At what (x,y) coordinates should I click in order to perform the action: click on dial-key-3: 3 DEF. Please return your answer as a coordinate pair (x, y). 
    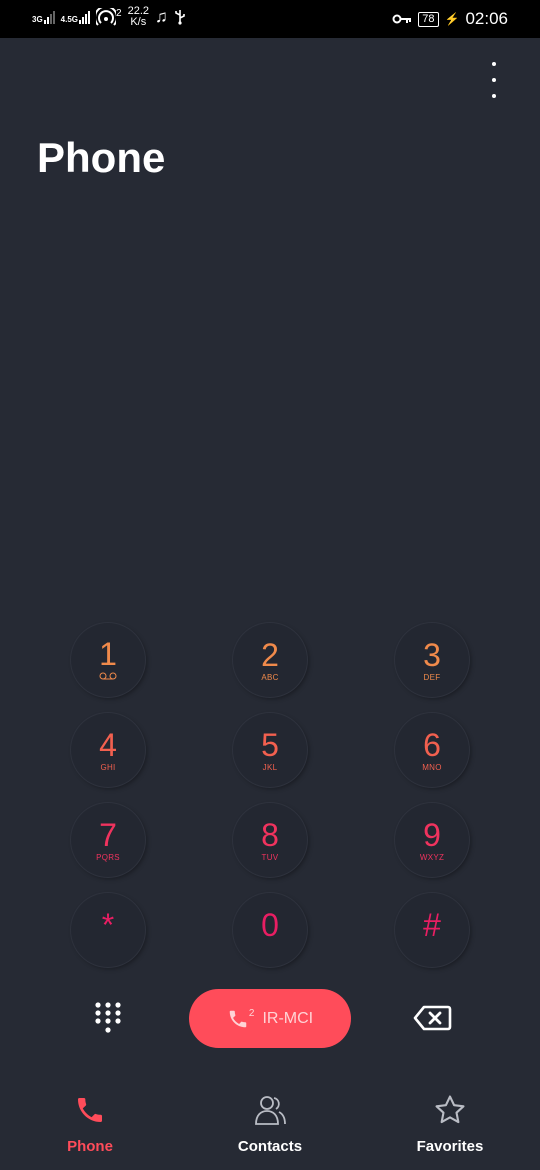
    Looking at the image, I should click on (432, 660).